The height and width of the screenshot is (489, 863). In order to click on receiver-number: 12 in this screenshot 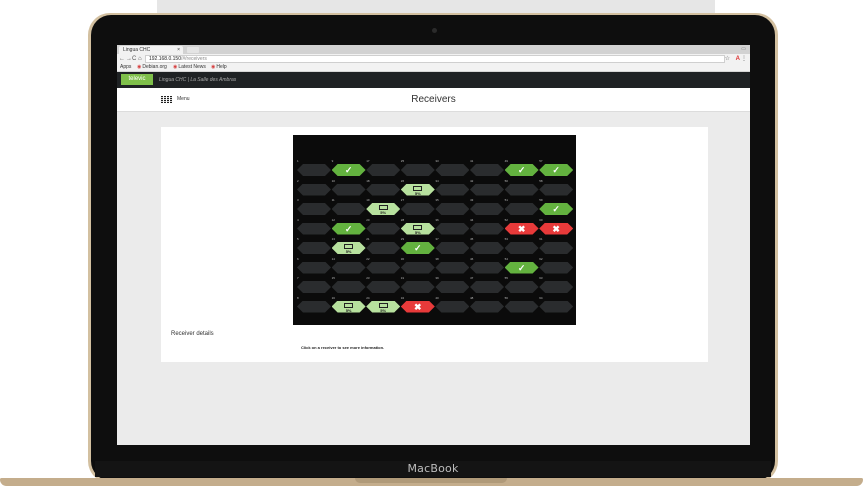, I will do `click(333, 219)`.